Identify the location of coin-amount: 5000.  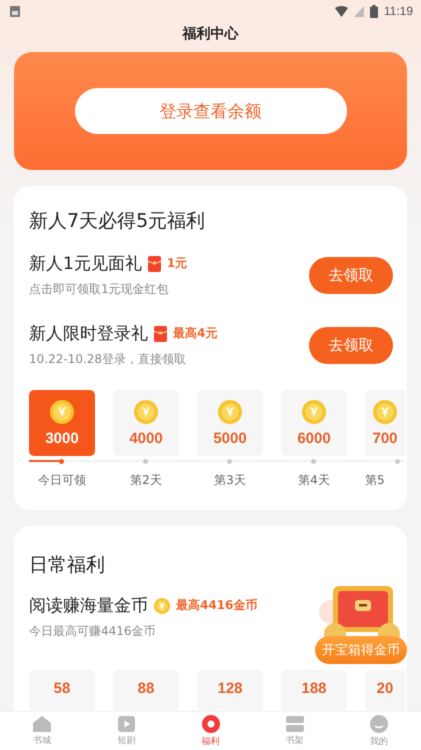
(230, 438).